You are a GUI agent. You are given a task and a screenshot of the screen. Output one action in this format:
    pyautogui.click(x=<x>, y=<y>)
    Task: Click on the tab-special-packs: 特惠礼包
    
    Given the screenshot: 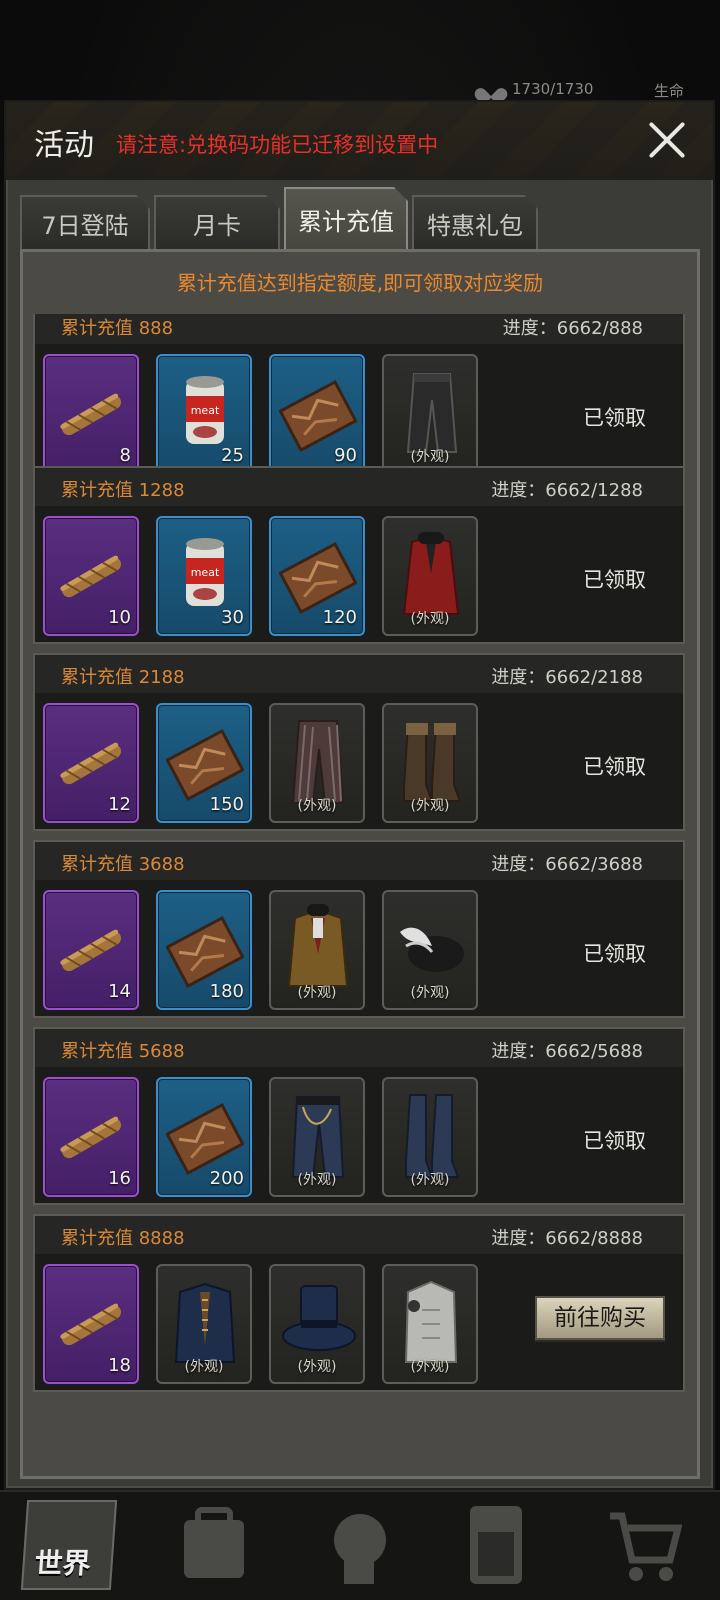 What is the action you would take?
    pyautogui.click(x=475, y=222)
    